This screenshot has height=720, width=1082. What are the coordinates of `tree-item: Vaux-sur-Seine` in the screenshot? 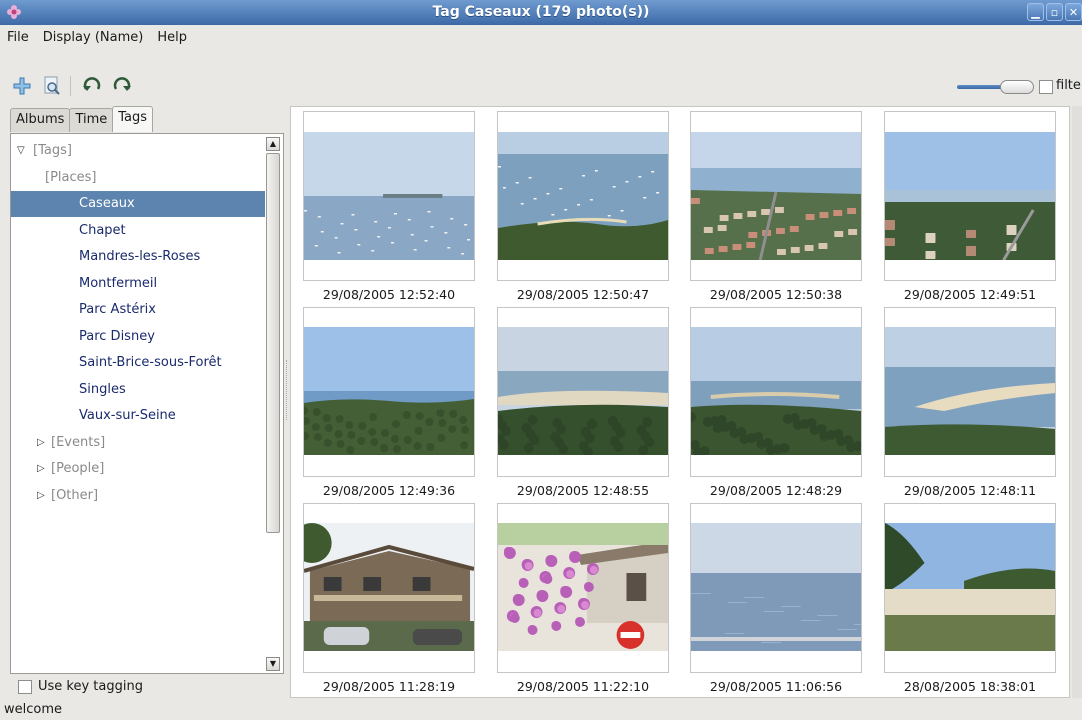 It's located at (138, 416).